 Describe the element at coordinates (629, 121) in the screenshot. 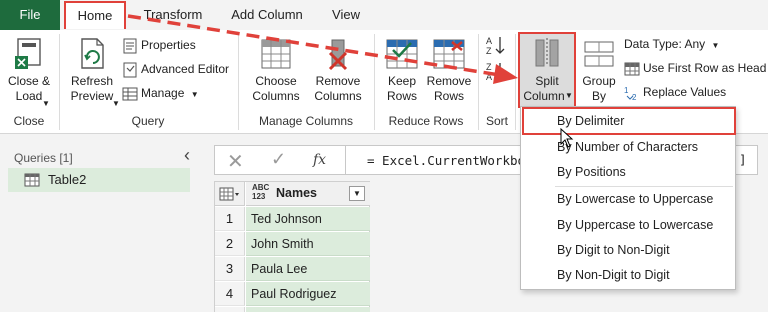

I see `highlight-box` at that location.